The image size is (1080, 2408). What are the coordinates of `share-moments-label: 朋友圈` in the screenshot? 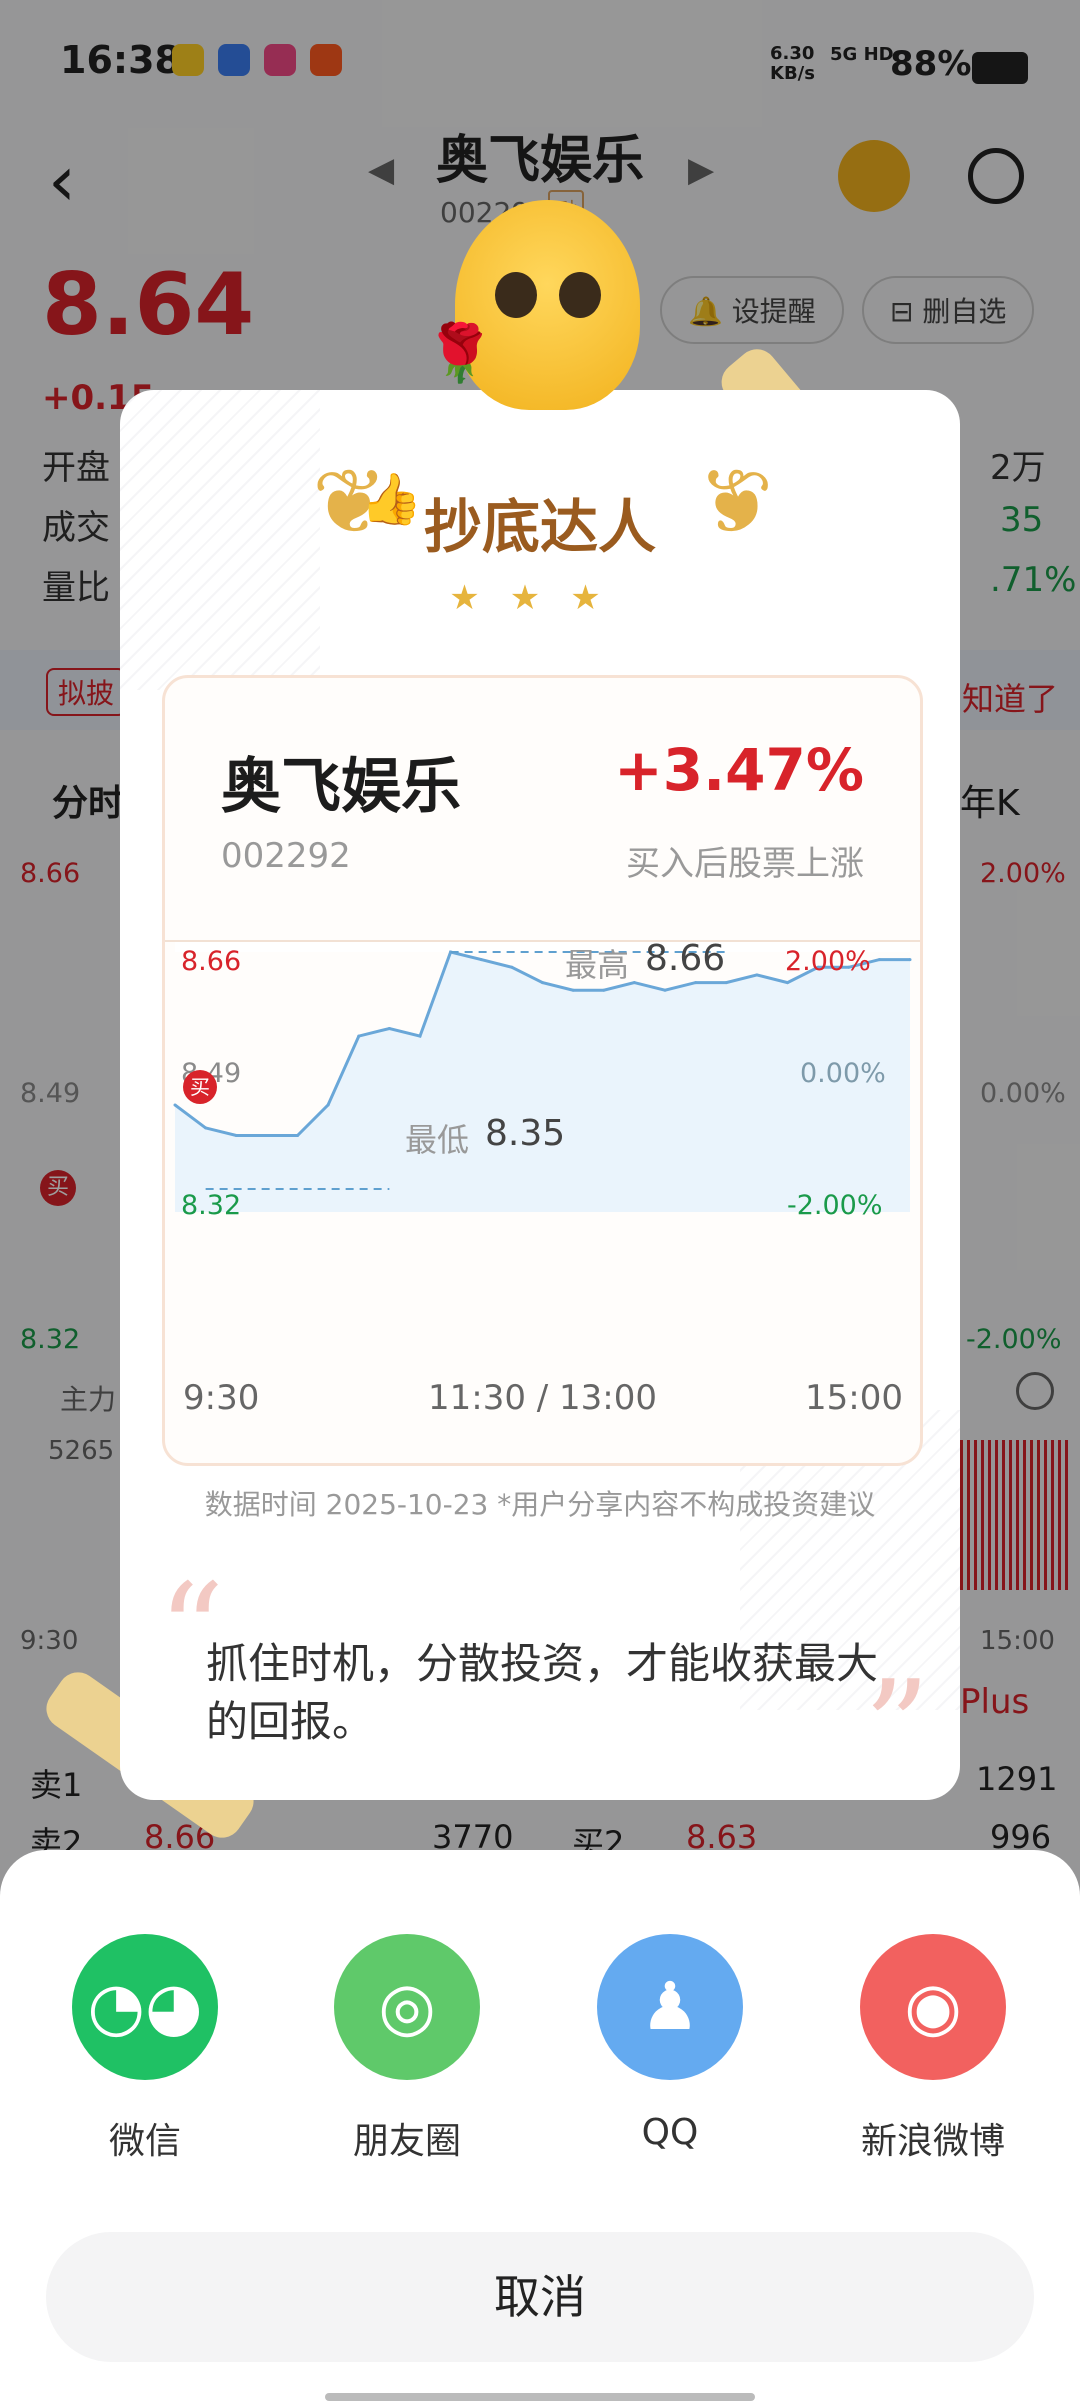 It's located at (406, 2141).